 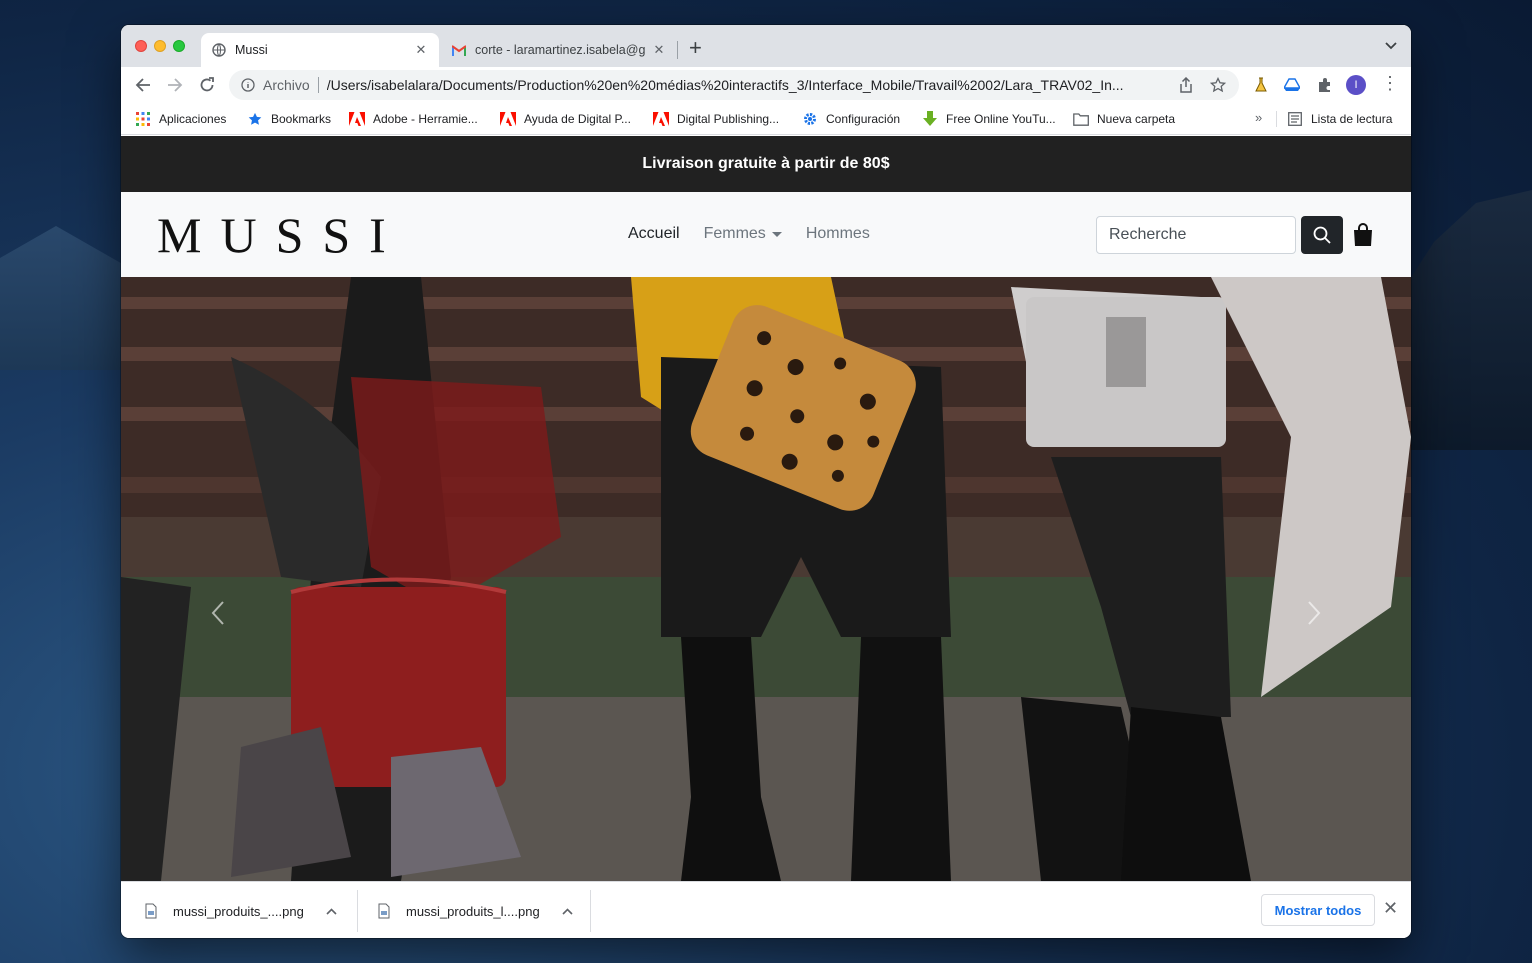 I want to click on bookmark-apps: Aplicaciones, so click(x=180, y=119).